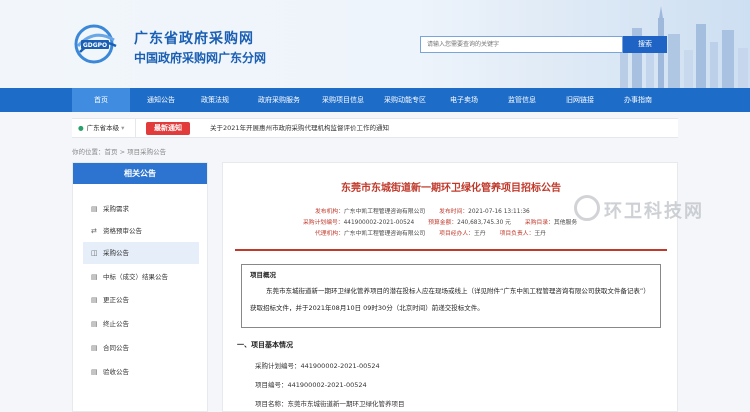 The width and height of the screenshot is (750, 412). Describe the element at coordinates (141, 348) in the screenshot. I see `sidebar-item-contract: ▤ 合同公告` at that location.